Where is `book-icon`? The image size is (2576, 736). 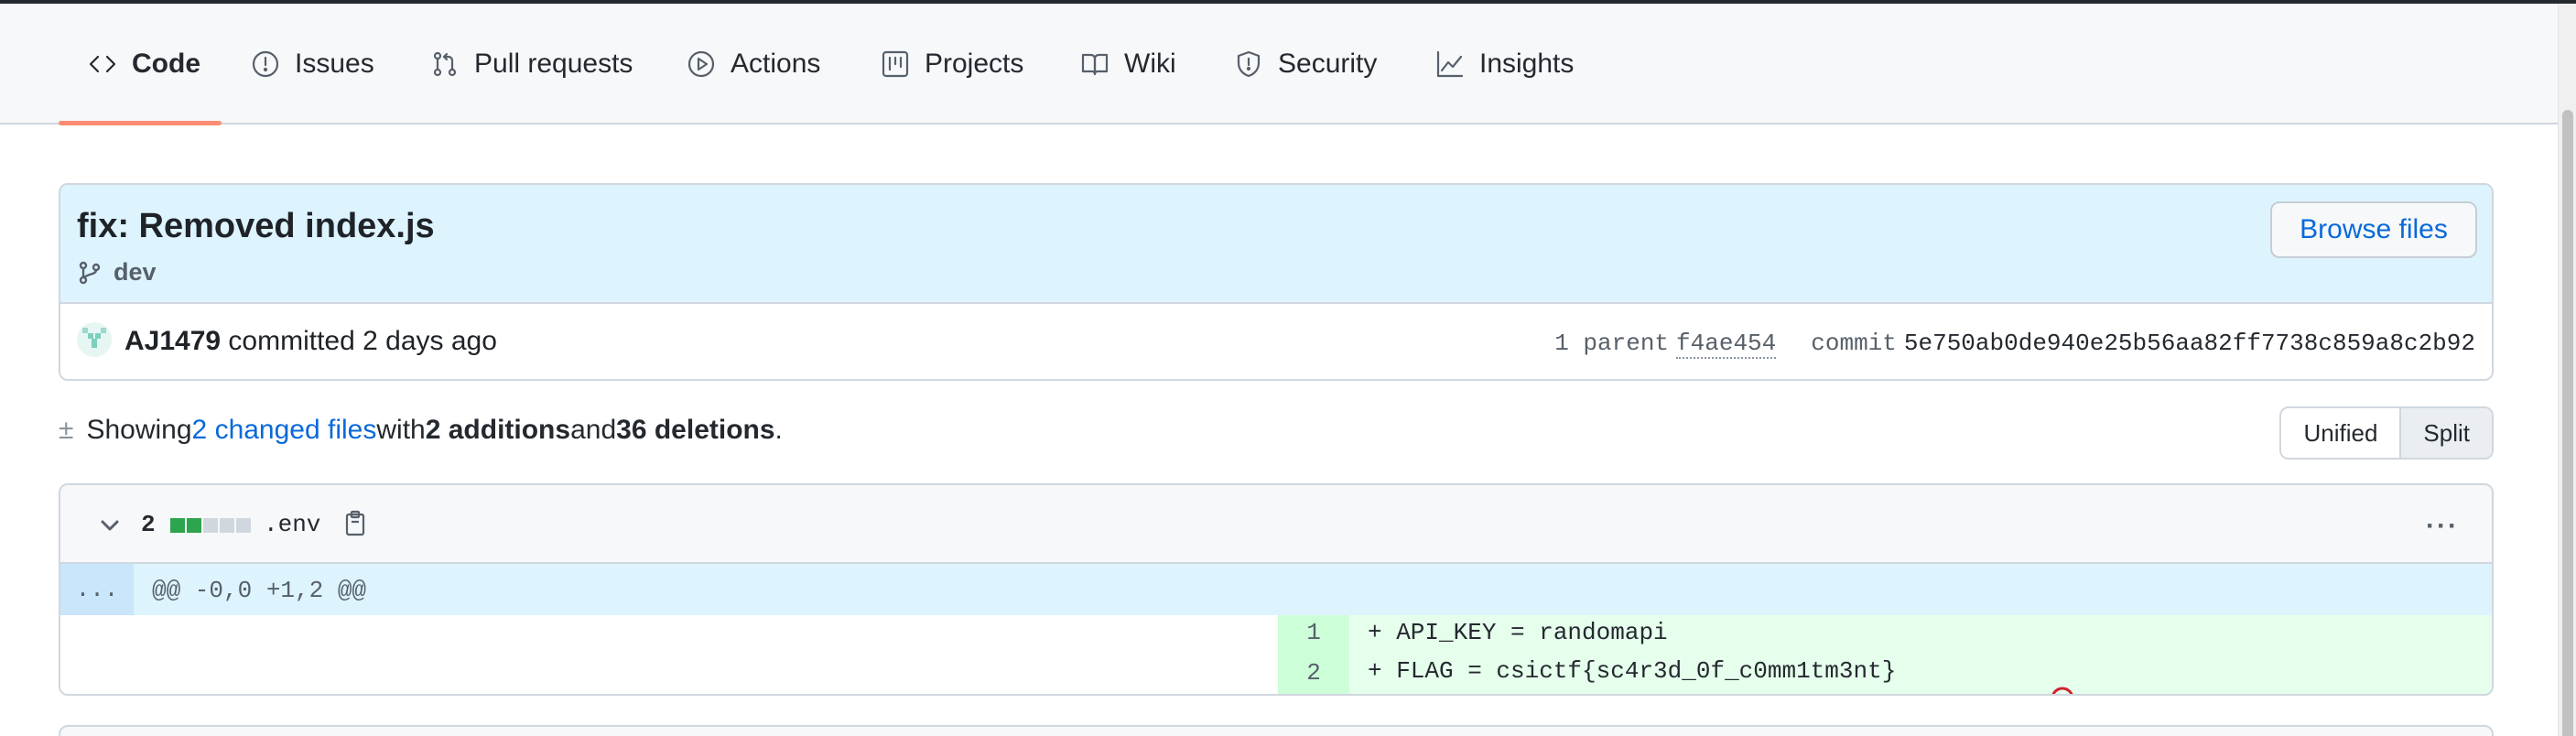 book-icon is located at coordinates (1095, 64).